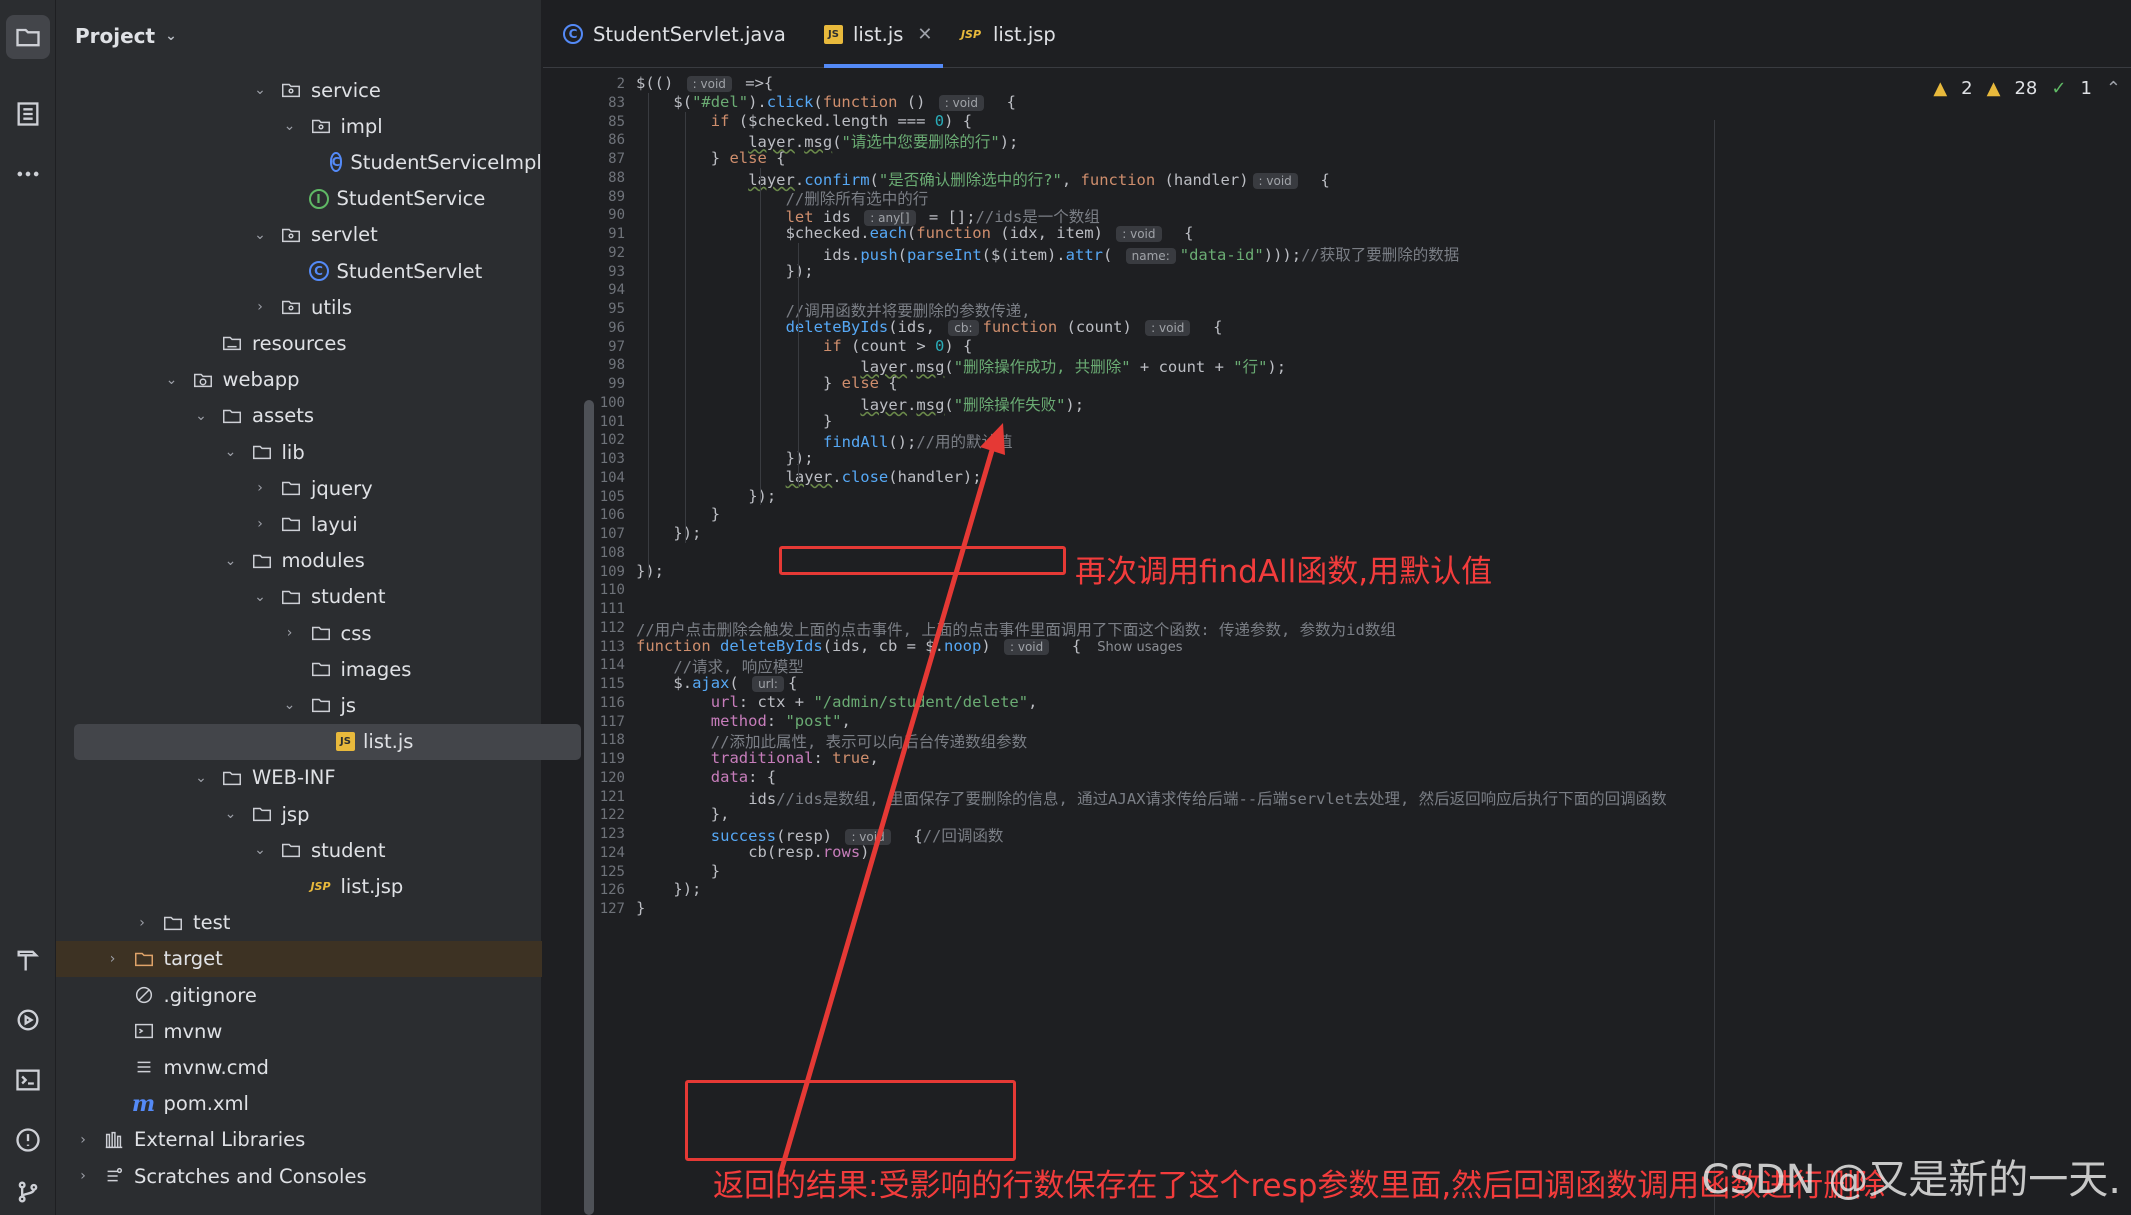  What do you see at coordinates (291, 488) in the screenshot?
I see `tree-item: › jquery` at bounding box center [291, 488].